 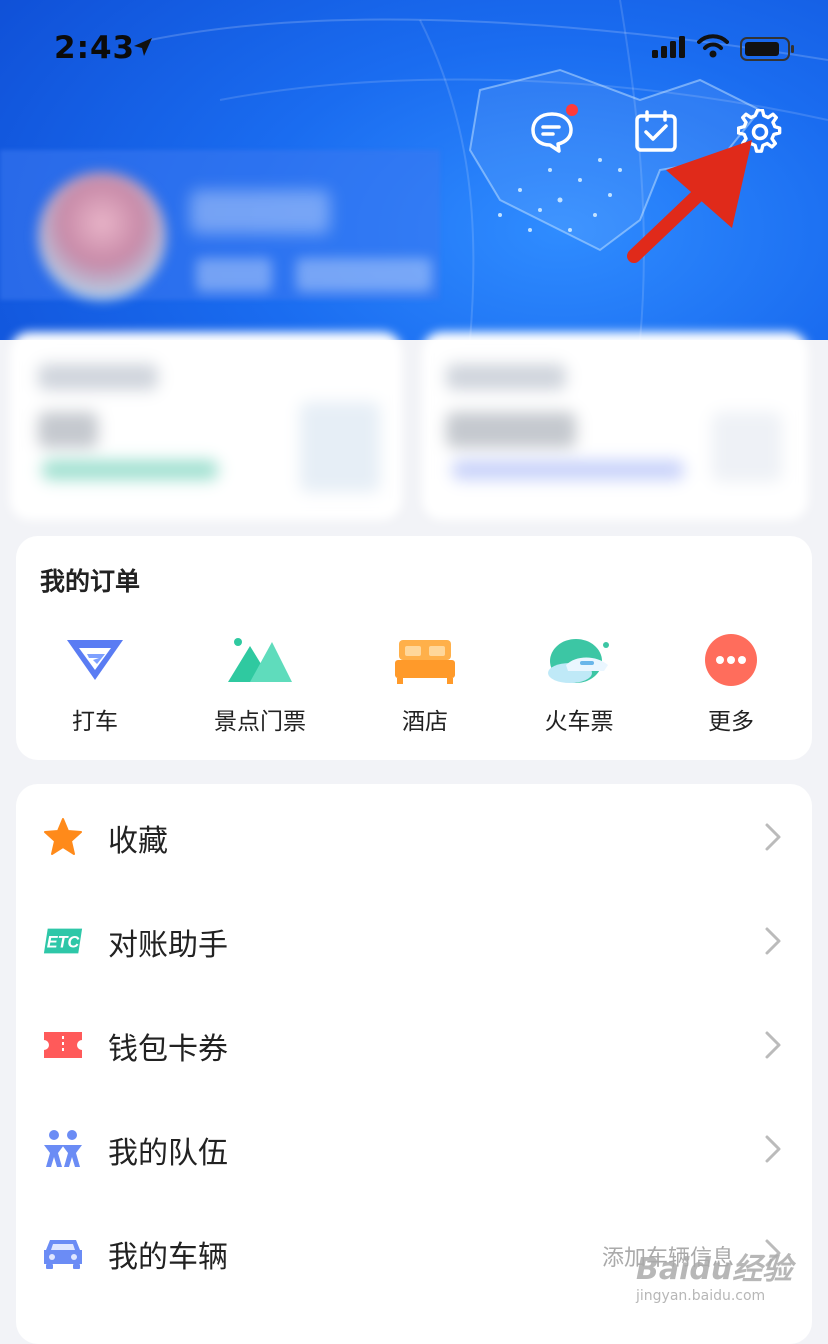 I want to click on team-icon, so click(x=63, y=1148).